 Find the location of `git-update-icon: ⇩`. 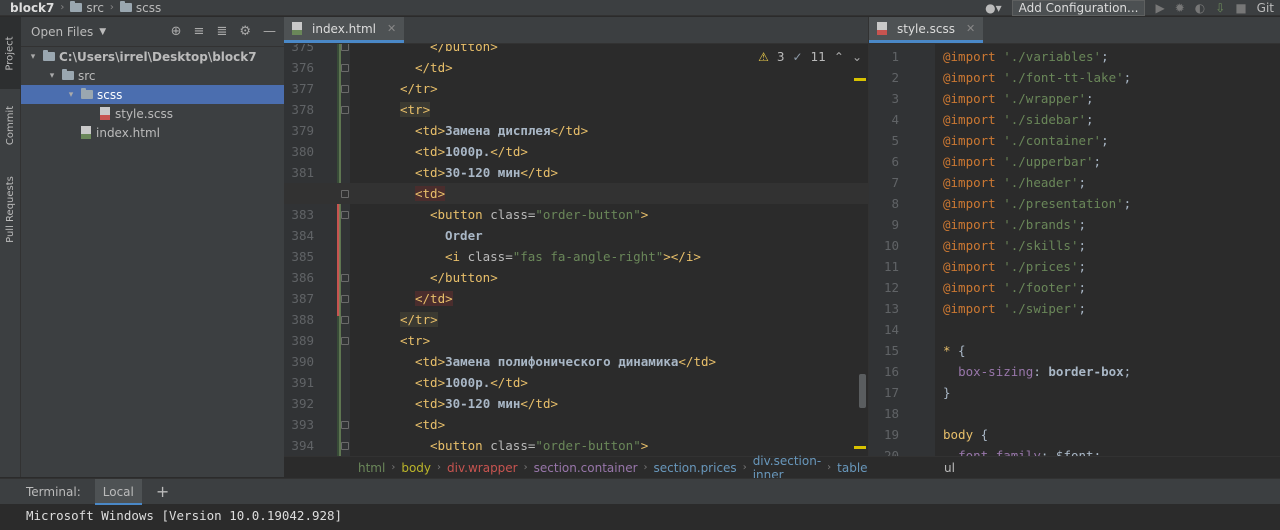

git-update-icon: ⇩ is located at coordinates (1220, 8).